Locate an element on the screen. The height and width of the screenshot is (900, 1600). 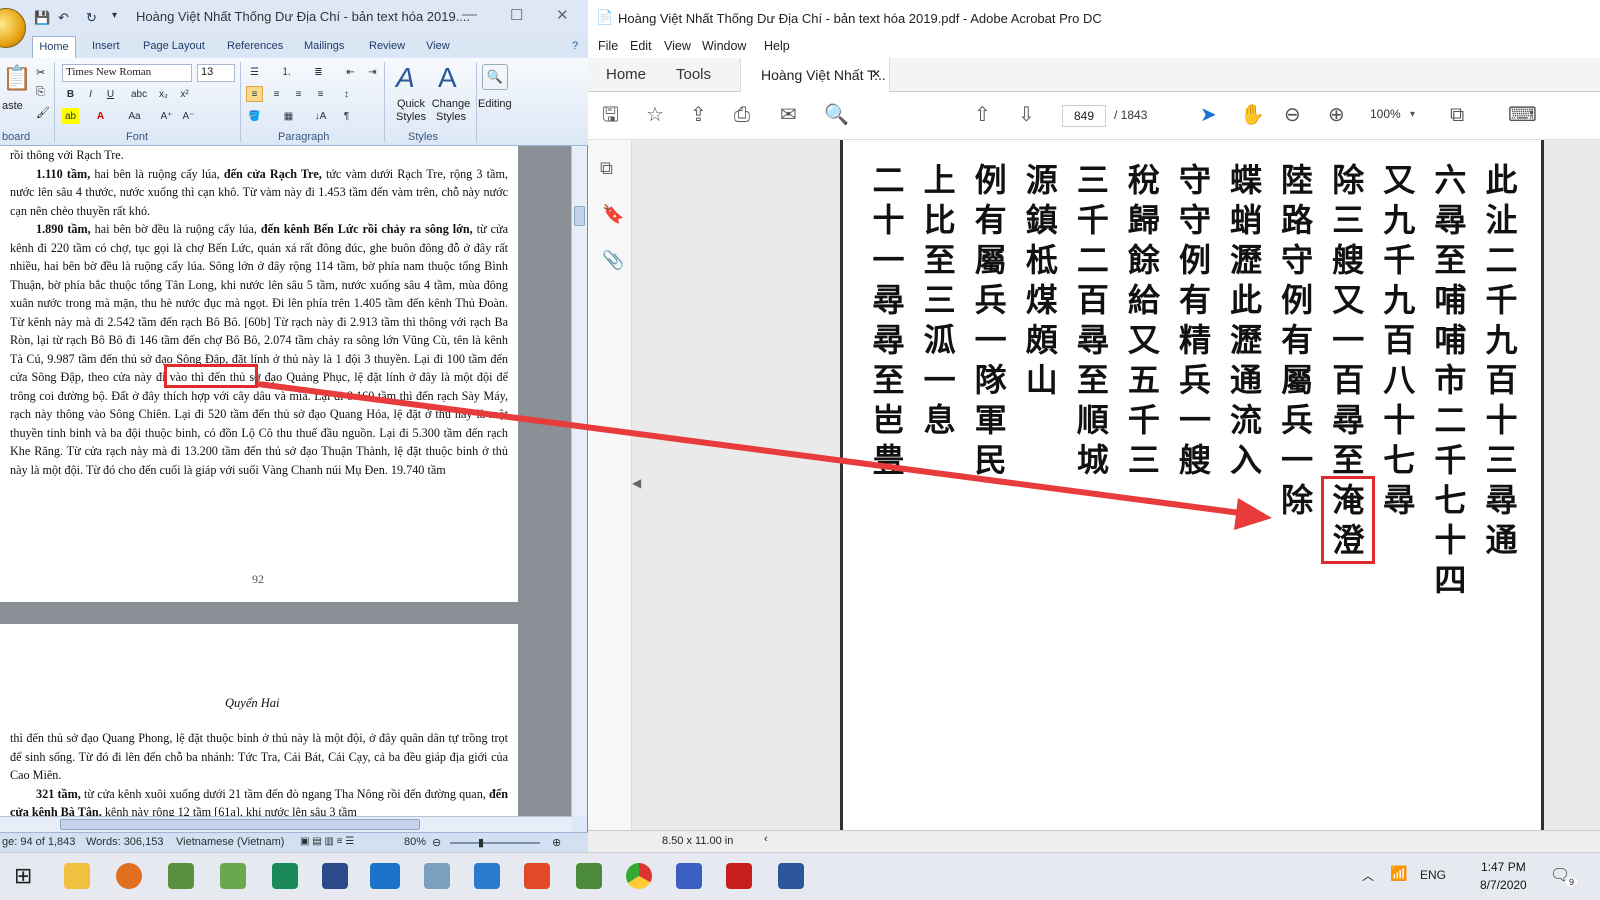
multilevel-list-icon: ≣ is located at coordinates (318, 72).